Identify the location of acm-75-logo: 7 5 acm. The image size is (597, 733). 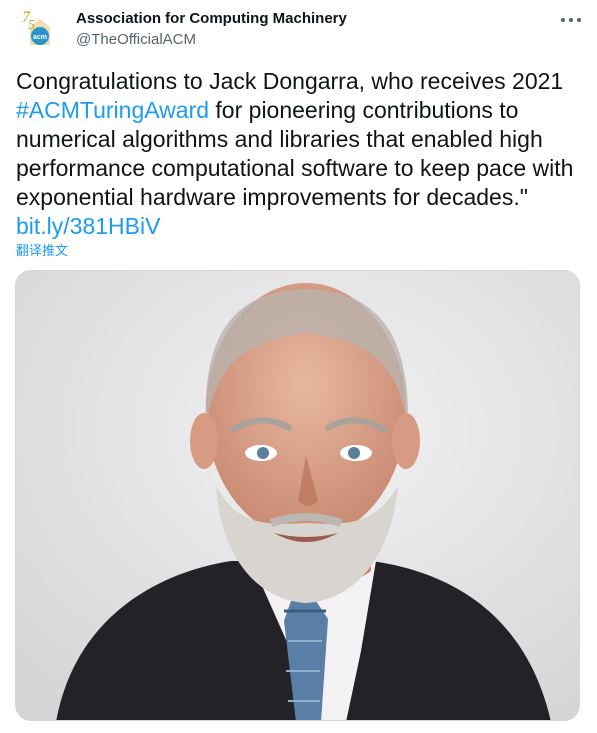
(40, 29).